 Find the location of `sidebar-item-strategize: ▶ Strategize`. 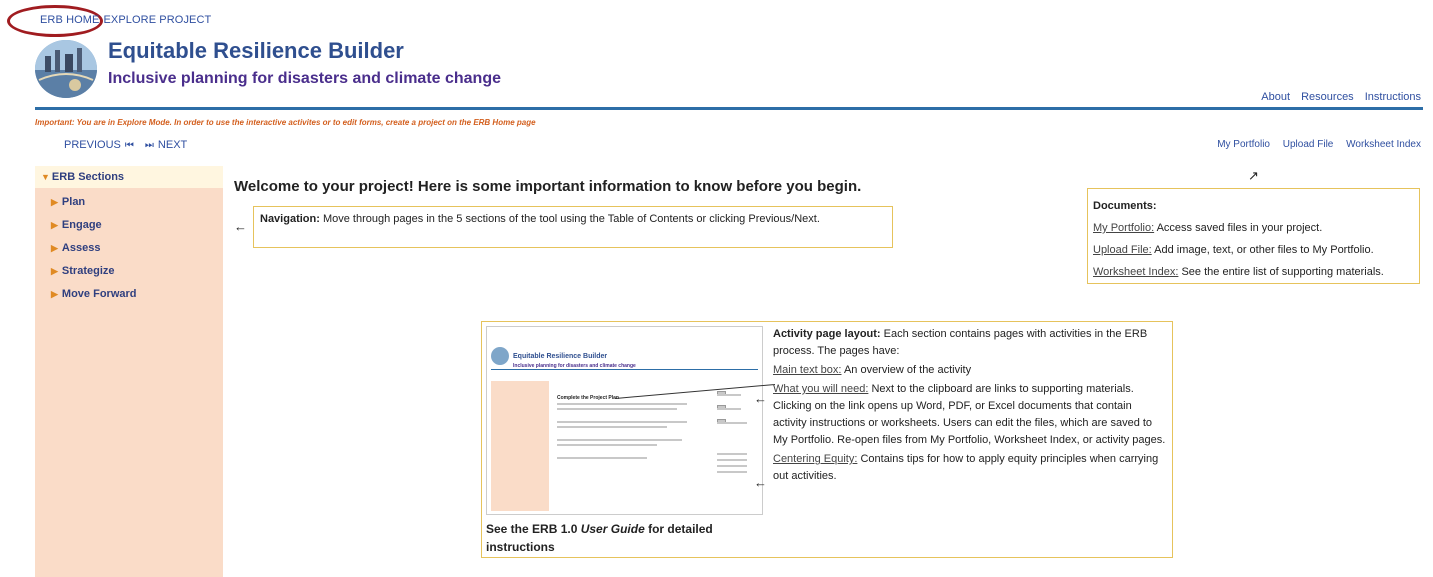

sidebar-item-strategize: ▶ Strategize is located at coordinates (129, 271).